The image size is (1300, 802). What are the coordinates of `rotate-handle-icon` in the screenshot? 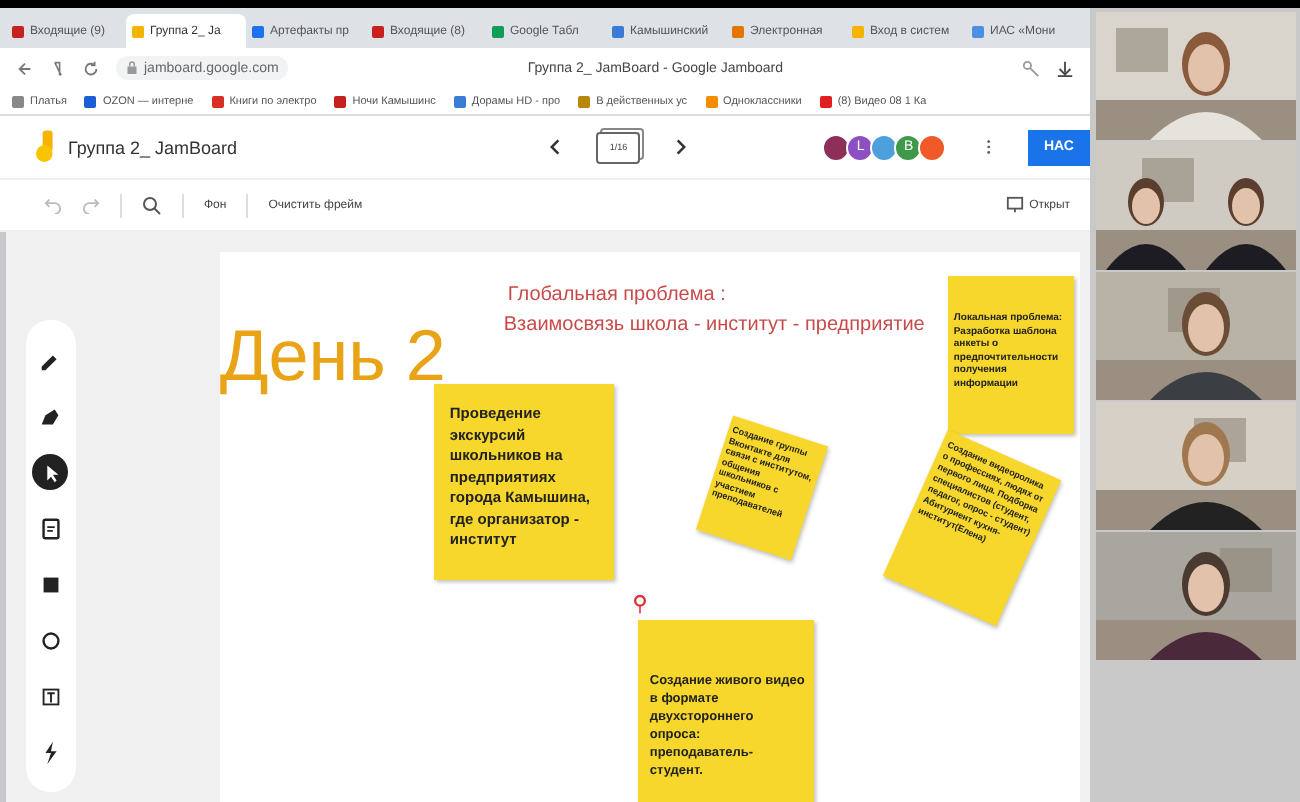 It's located at (639, 604).